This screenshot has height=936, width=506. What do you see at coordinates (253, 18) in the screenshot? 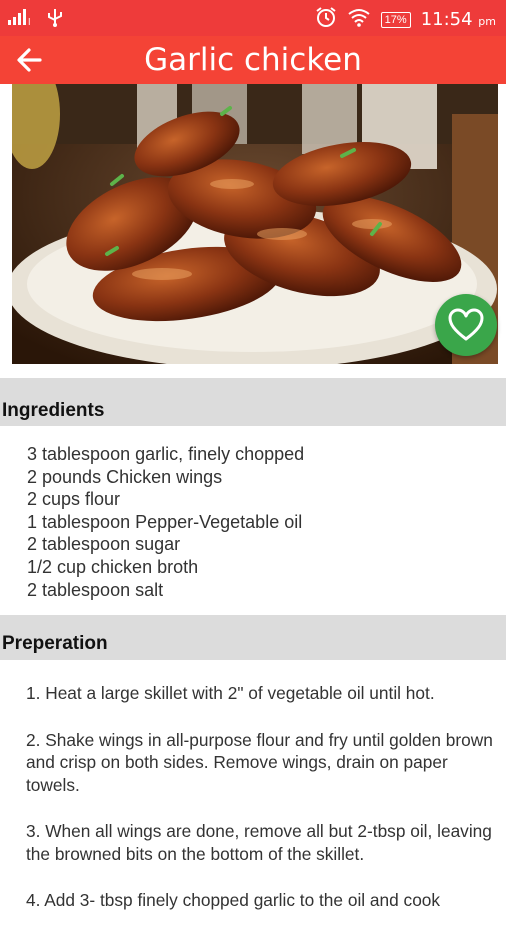
I see `status-bar: l 17% 11:54 pm` at bounding box center [253, 18].